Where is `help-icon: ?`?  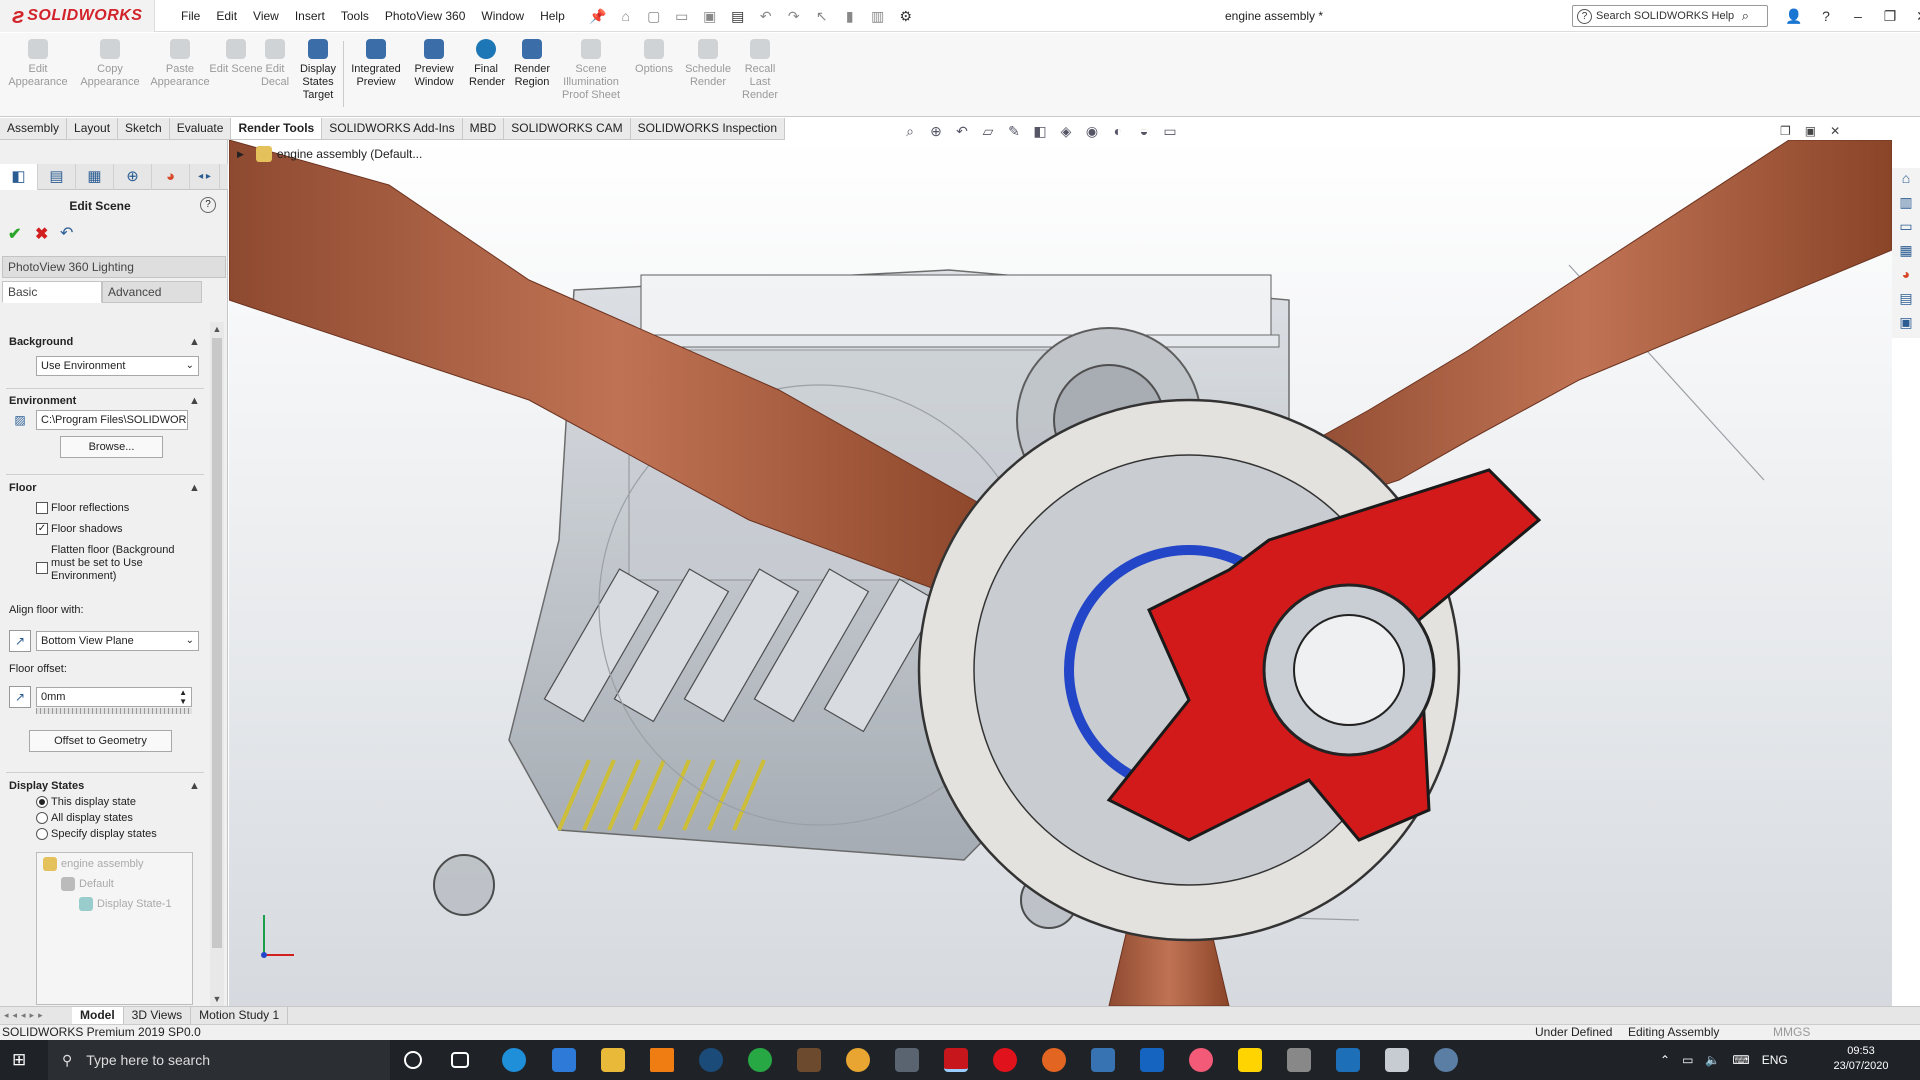 help-icon: ? is located at coordinates (208, 205).